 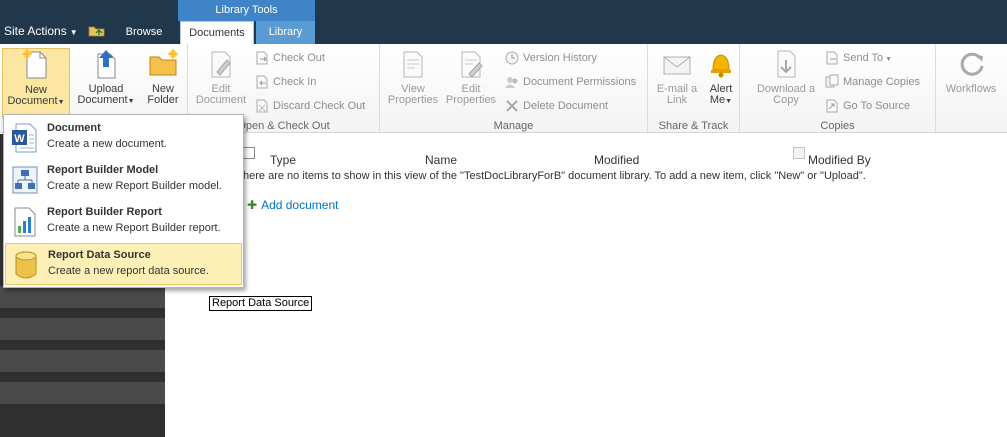 I want to click on workflows-label: Workflows, so click(x=971, y=89).